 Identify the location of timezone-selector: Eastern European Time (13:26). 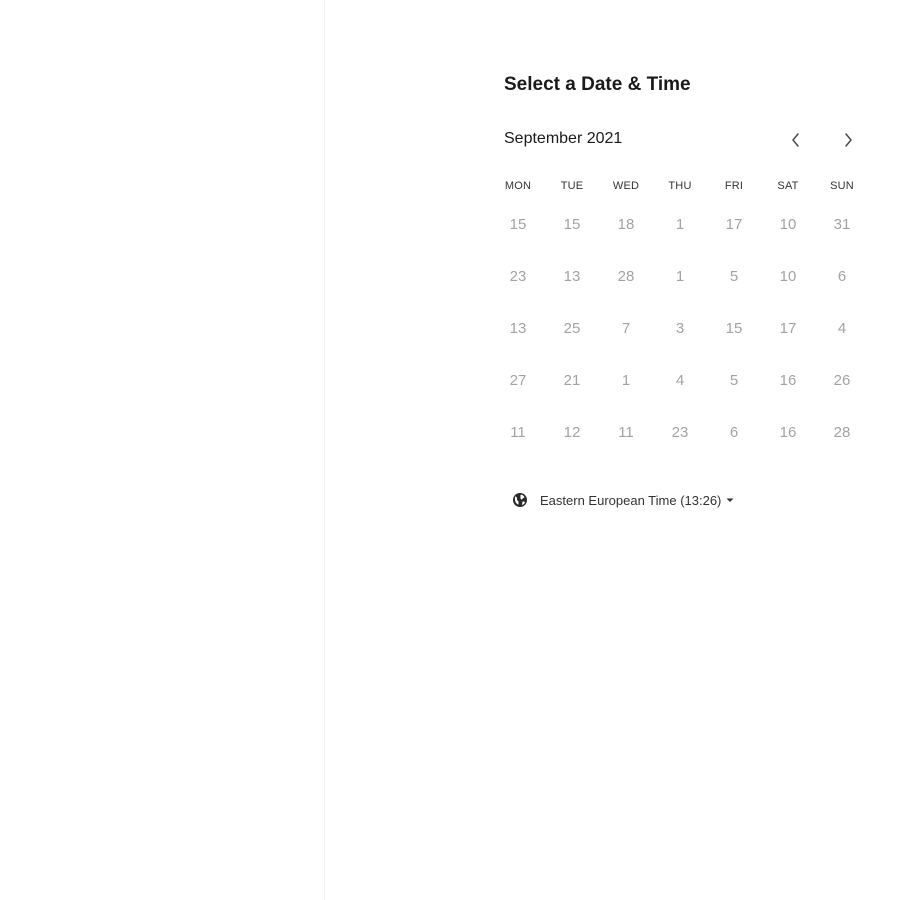
(623, 500).